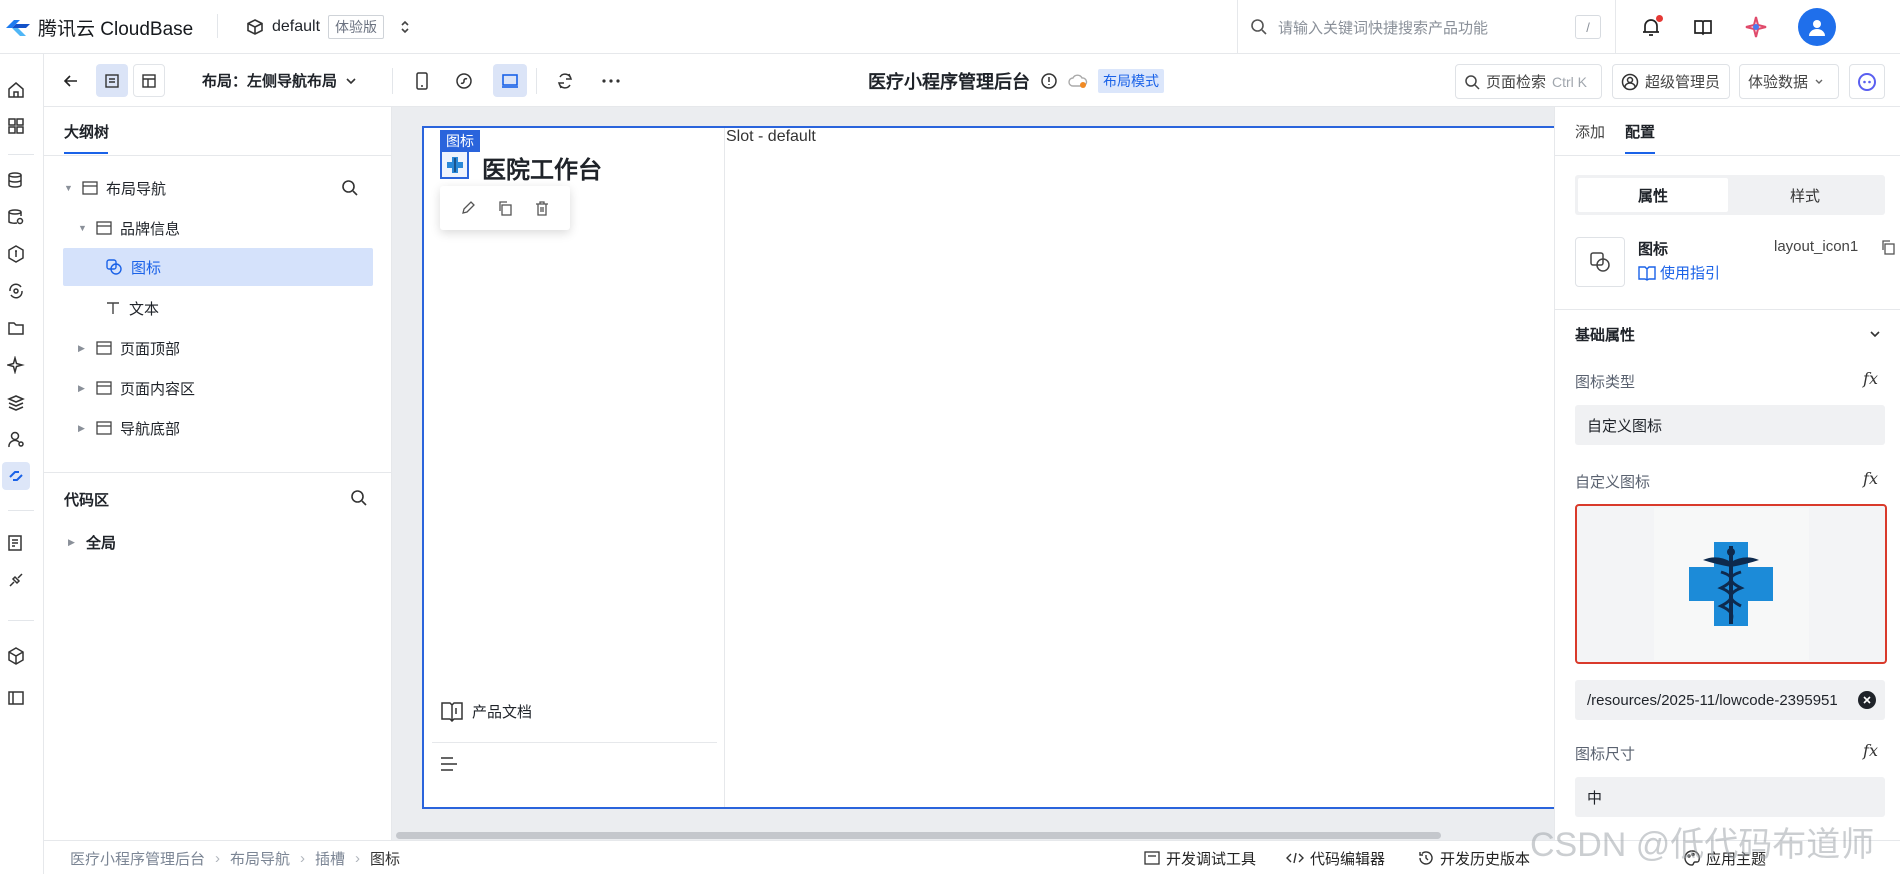  What do you see at coordinates (1651, 26) in the screenshot?
I see `bell-icon` at bounding box center [1651, 26].